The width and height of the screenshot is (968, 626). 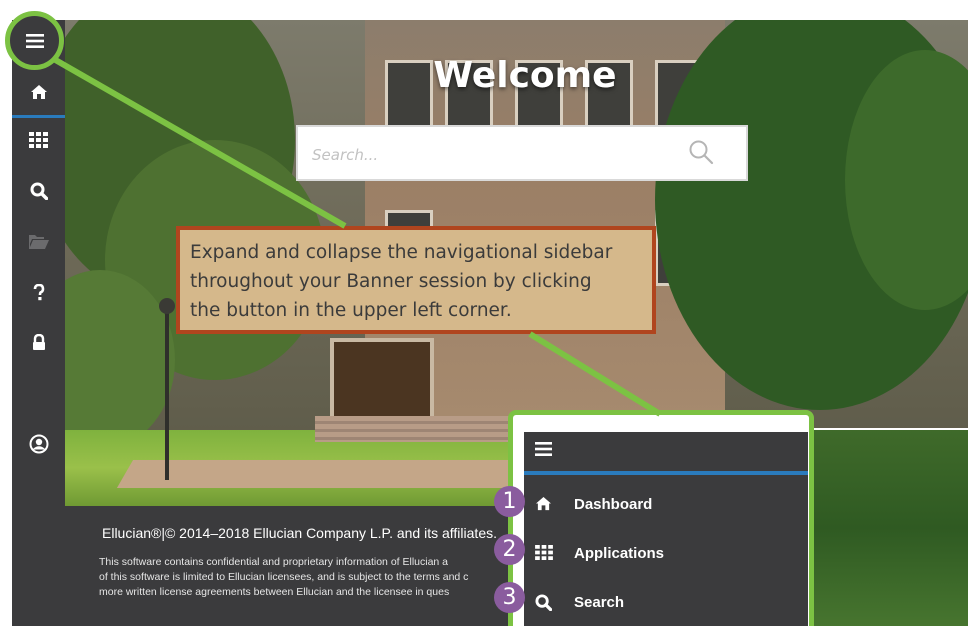 What do you see at coordinates (619, 553) in the screenshot?
I see `nav-item-label: Applications` at bounding box center [619, 553].